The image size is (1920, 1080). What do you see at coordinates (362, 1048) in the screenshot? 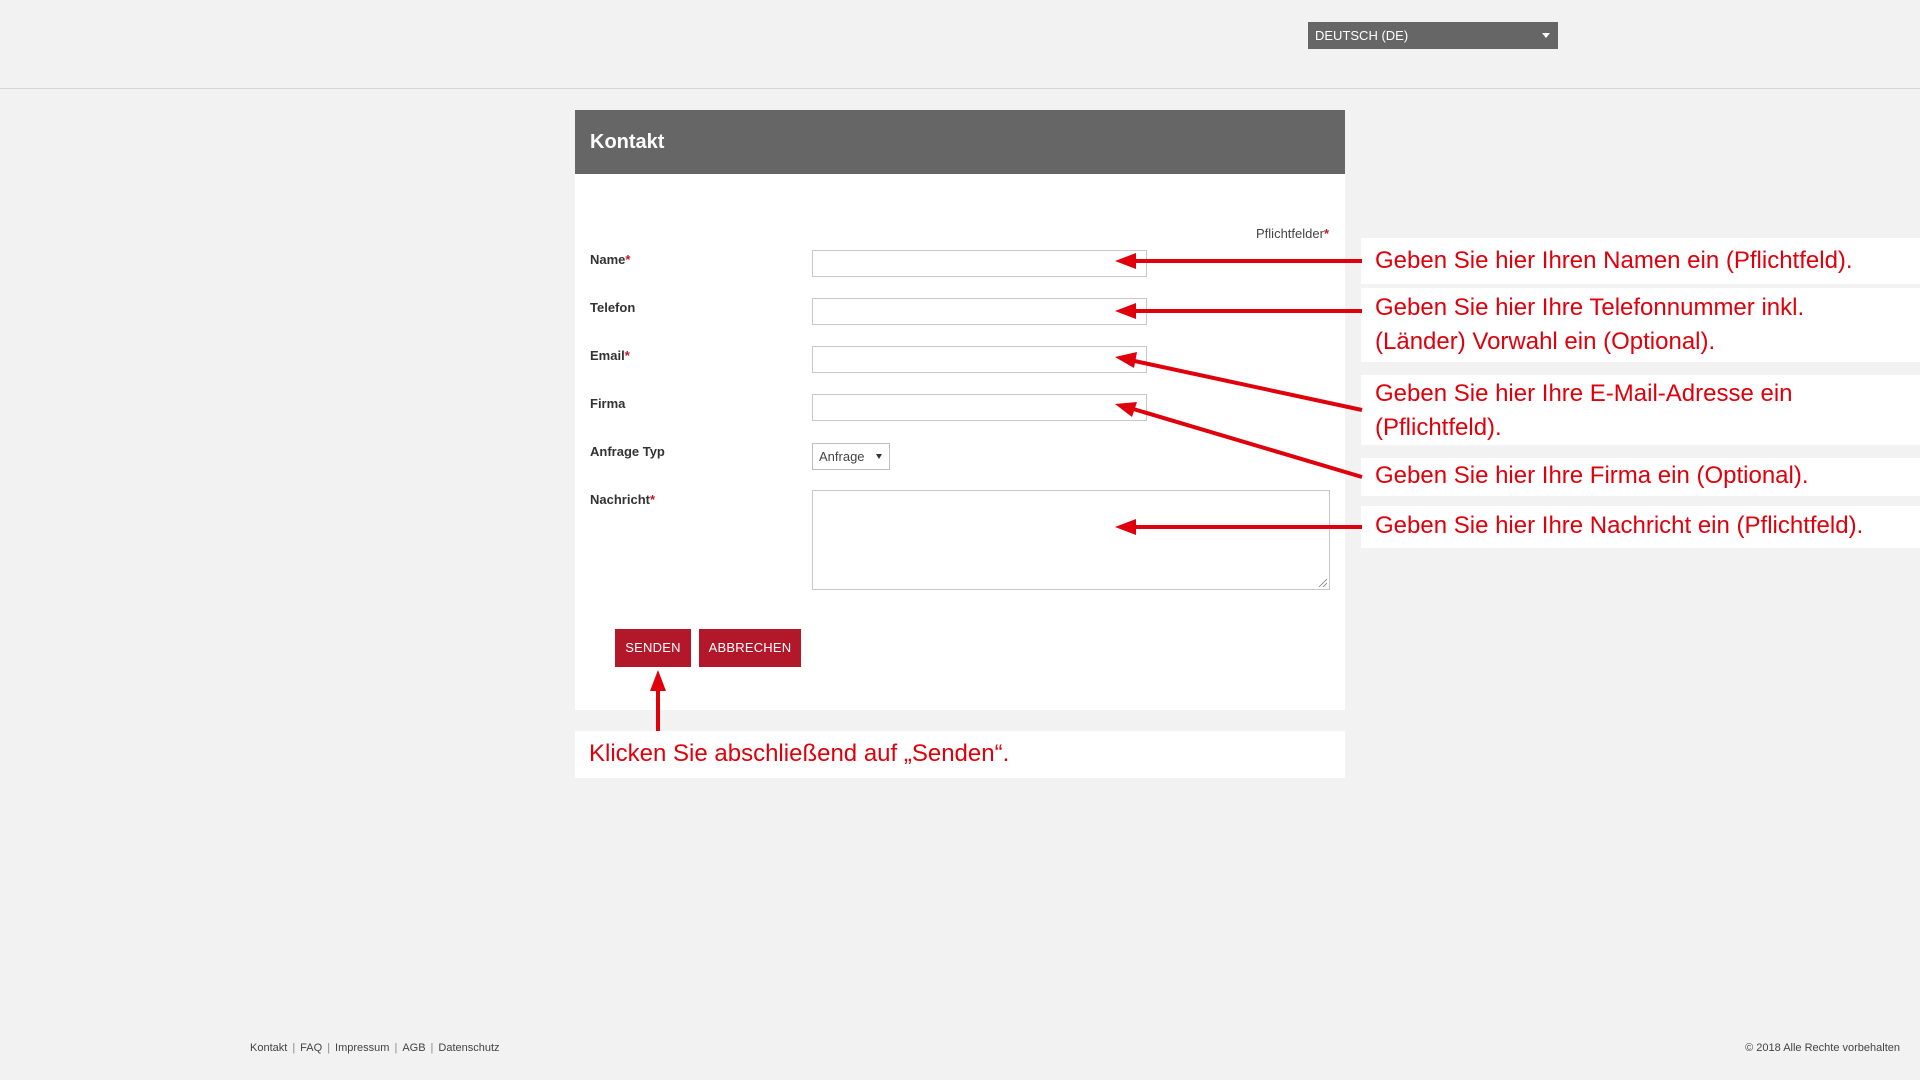
I see `footer-link-impressum: Impressum` at bounding box center [362, 1048].